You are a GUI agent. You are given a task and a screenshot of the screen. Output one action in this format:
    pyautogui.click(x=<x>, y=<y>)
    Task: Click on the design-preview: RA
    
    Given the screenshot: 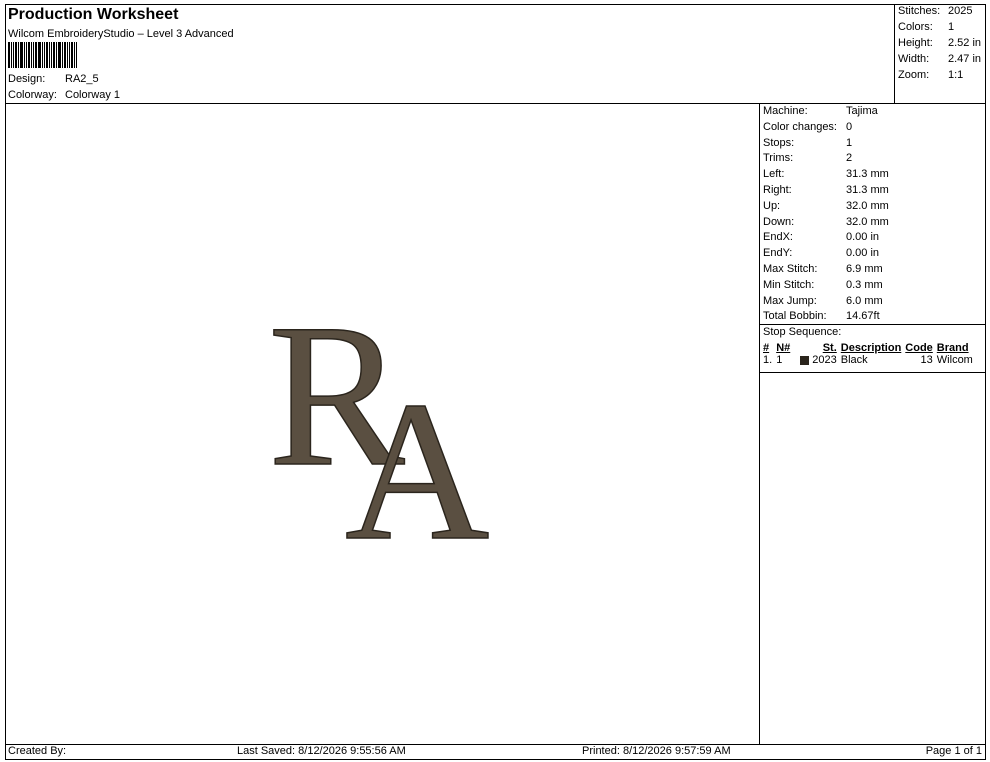 What is the action you would take?
    pyautogui.click(x=378, y=425)
    